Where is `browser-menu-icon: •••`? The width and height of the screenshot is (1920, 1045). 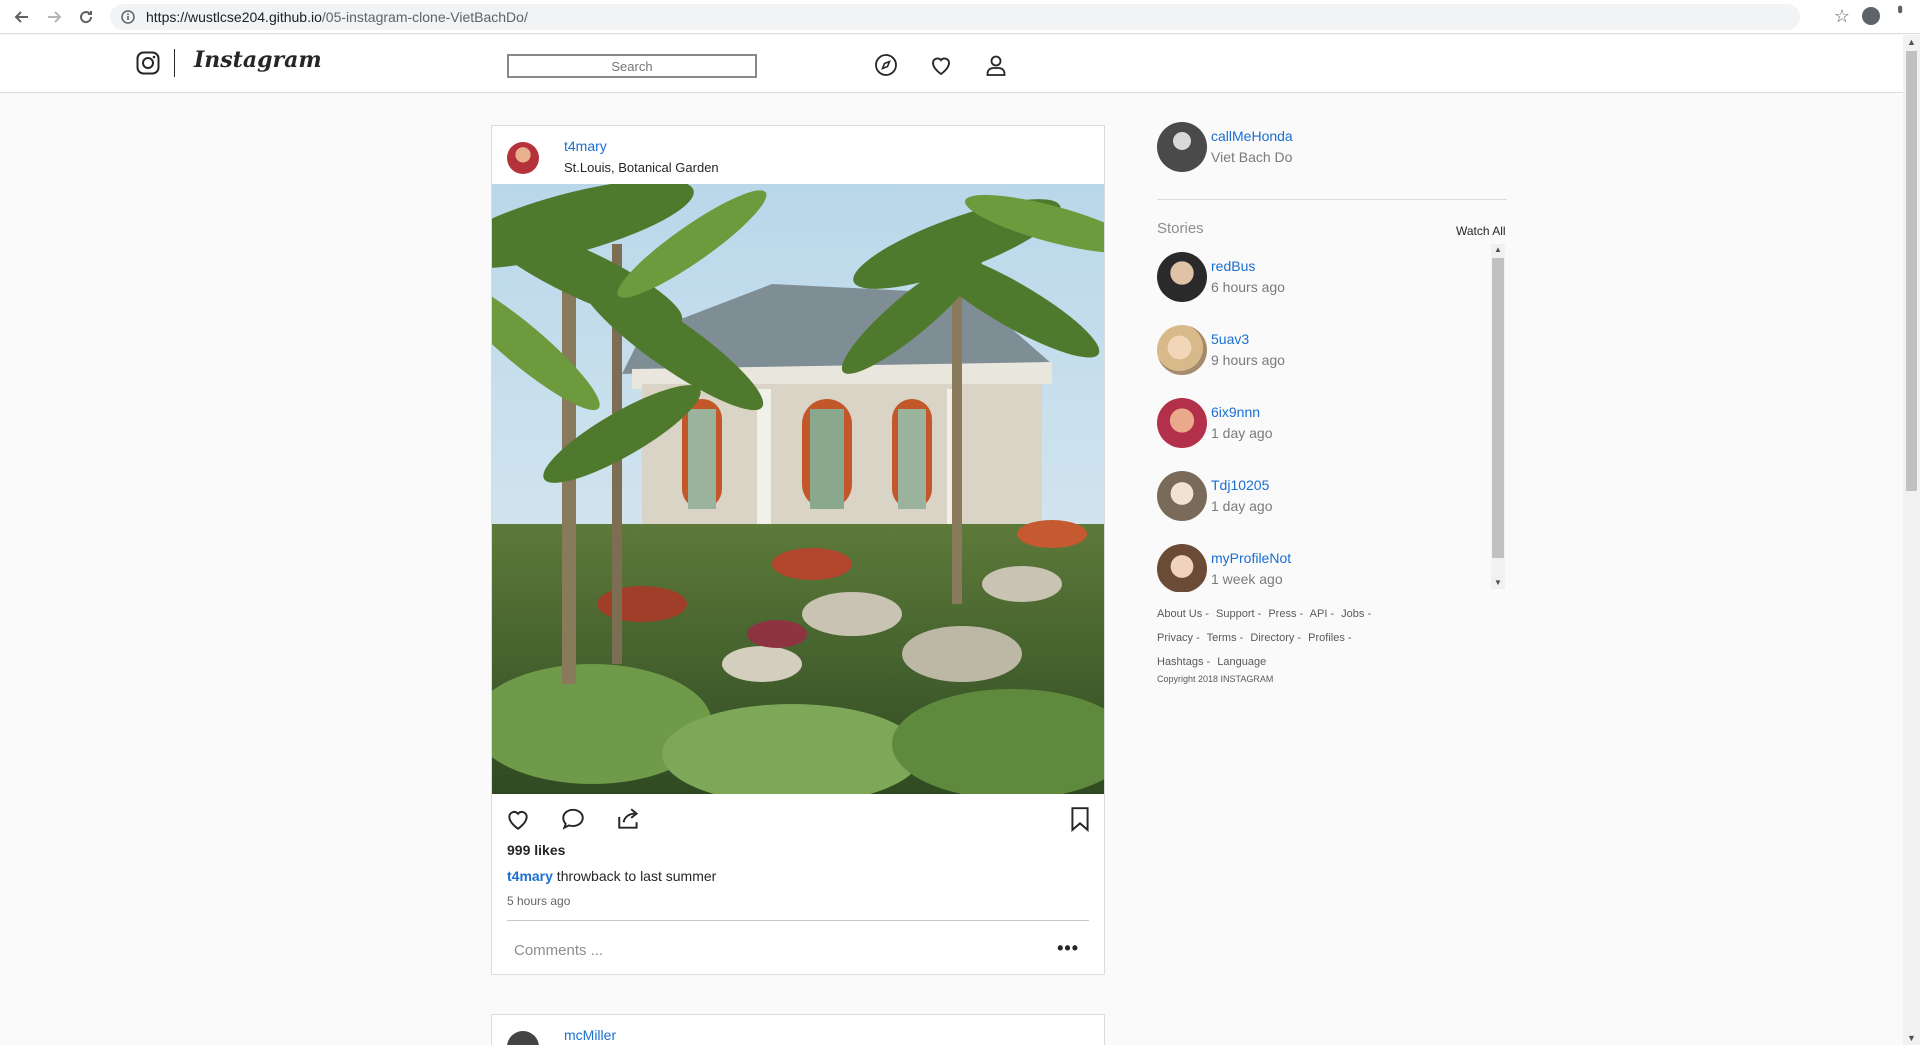
browser-menu-icon: ••• is located at coordinates (1899, 7).